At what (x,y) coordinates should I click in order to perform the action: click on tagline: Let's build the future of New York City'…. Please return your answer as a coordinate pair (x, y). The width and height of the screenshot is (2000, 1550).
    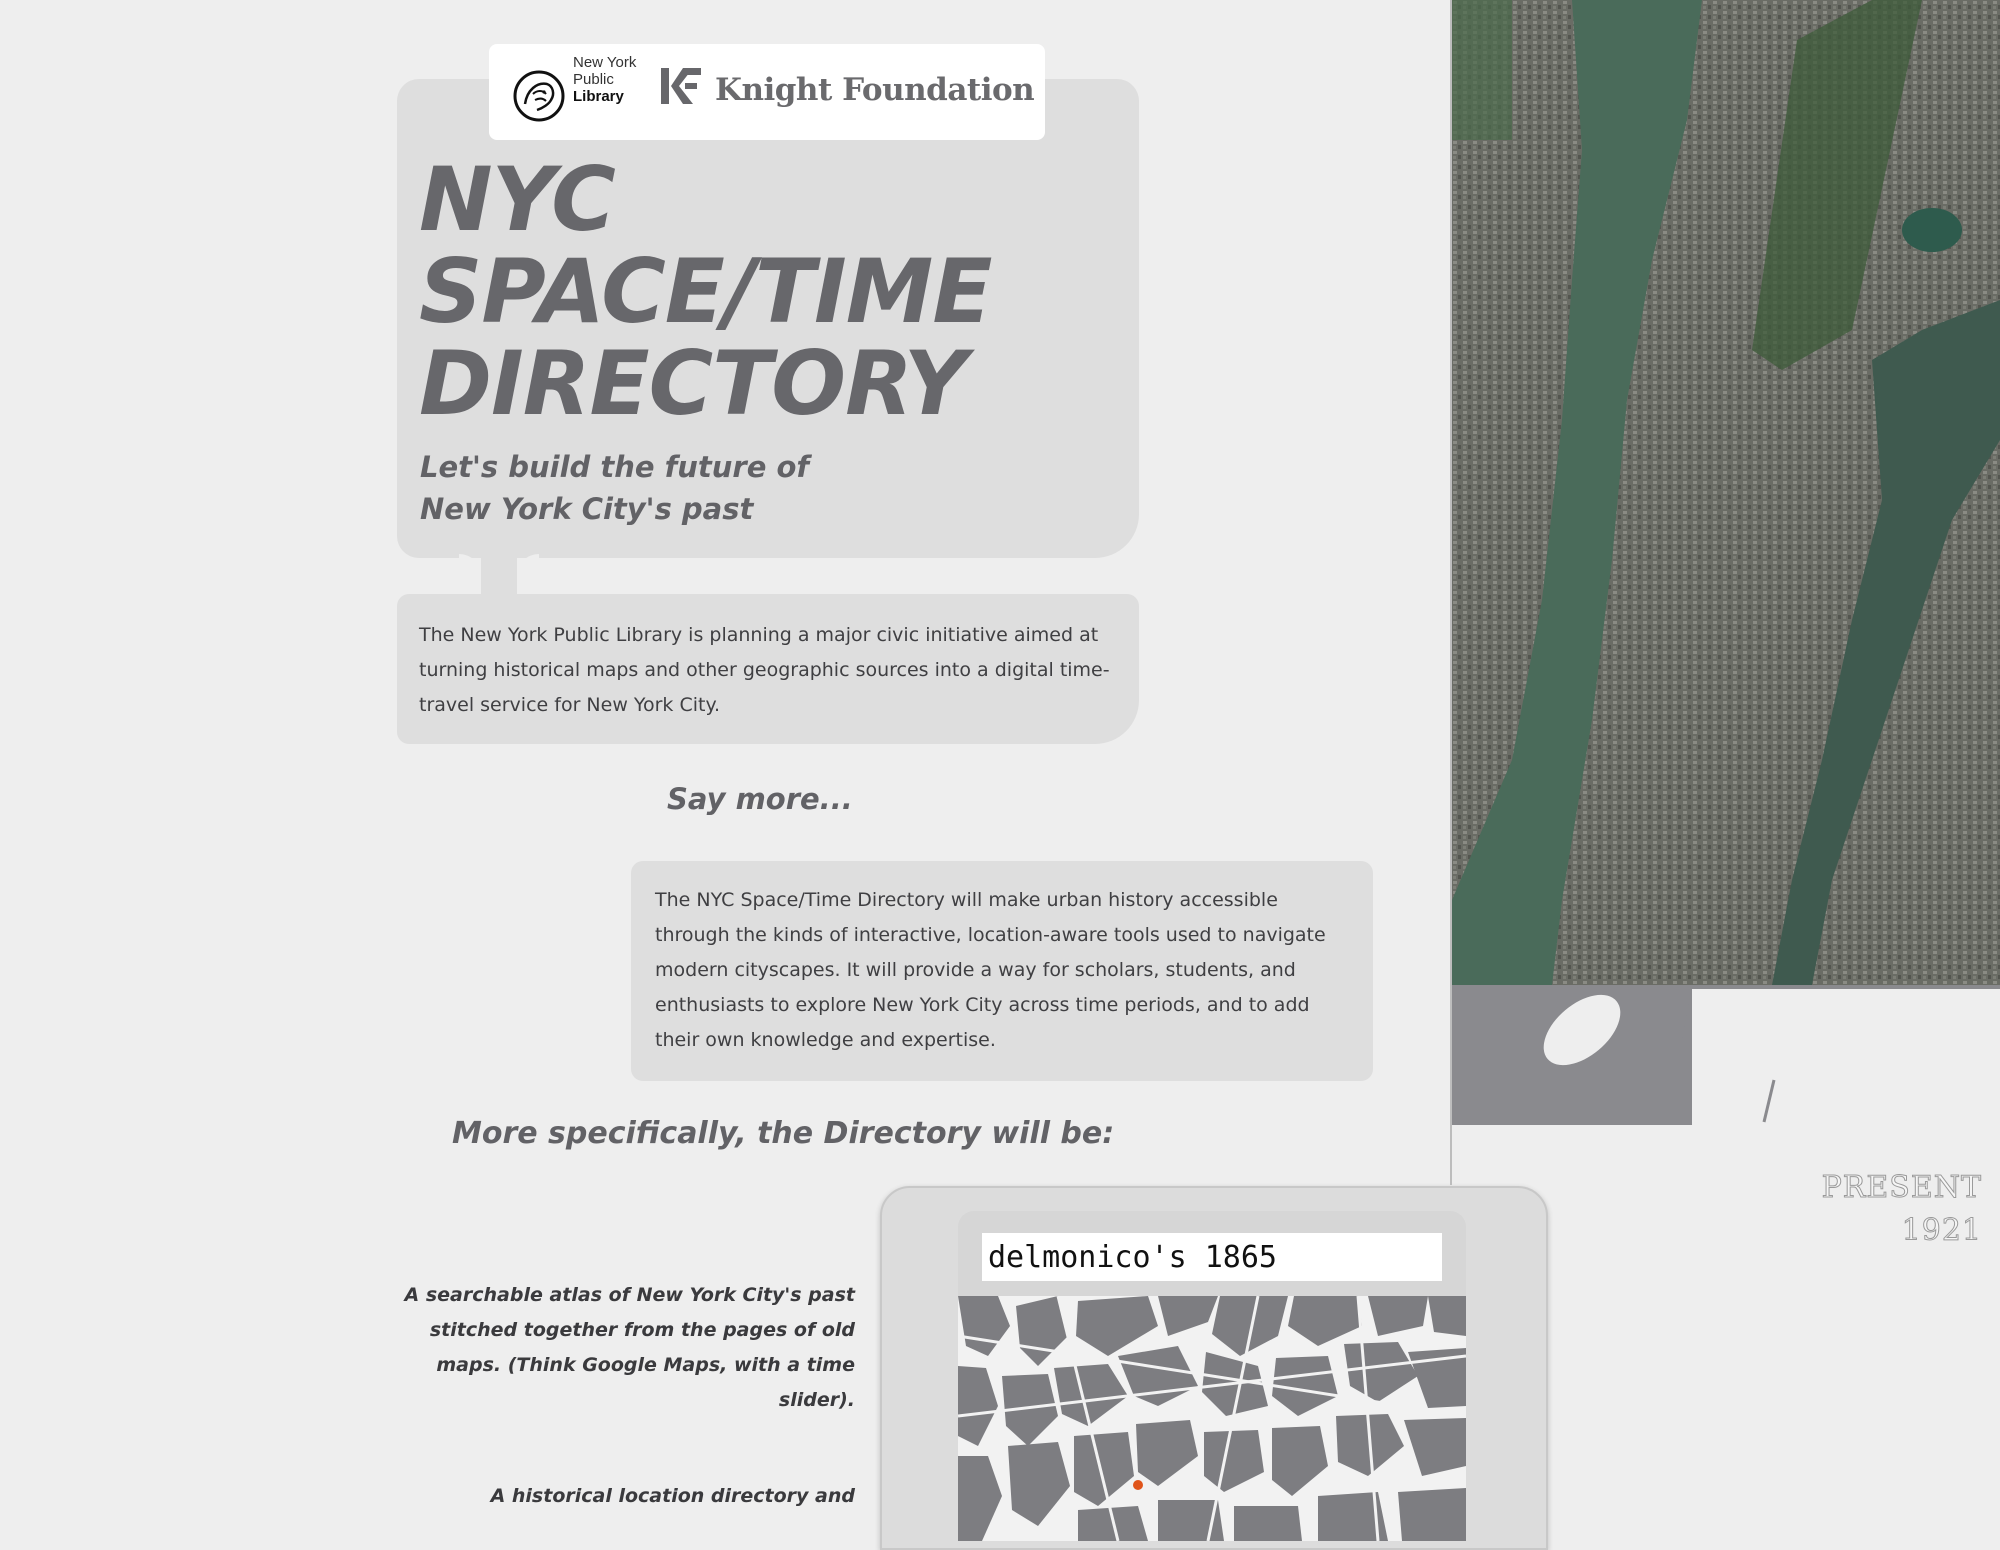
    Looking at the image, I should click on (630, 488).